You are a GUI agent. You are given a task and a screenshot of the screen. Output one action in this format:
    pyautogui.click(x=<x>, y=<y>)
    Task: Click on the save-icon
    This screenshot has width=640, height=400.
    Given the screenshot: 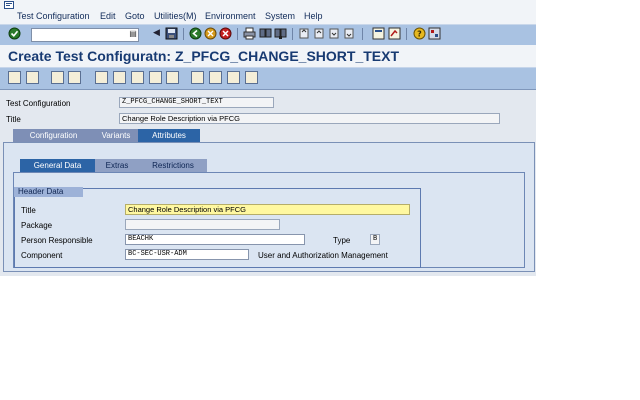 What is the action you would take?
    pyautogui.click(x=171, y=33)
    